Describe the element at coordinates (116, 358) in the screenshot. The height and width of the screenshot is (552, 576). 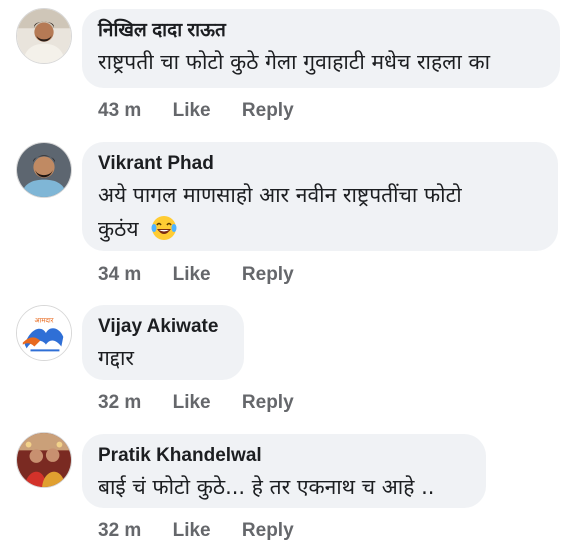
I see `comment-text: गद्दार` at that location.